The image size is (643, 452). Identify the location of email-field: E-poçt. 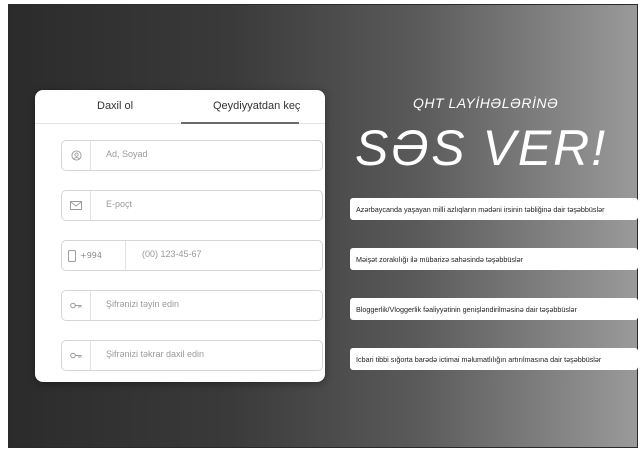
(192, 205).